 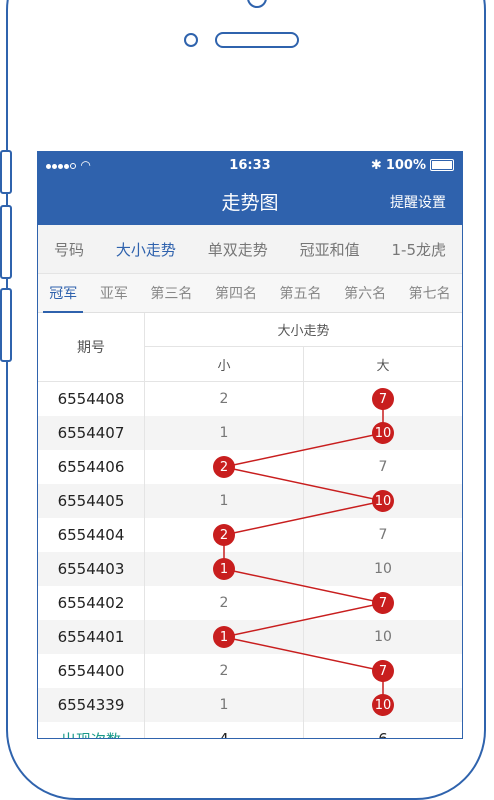 I want to click on nav-bar: 走势图 提醒设置, so click(x=250, y=201).